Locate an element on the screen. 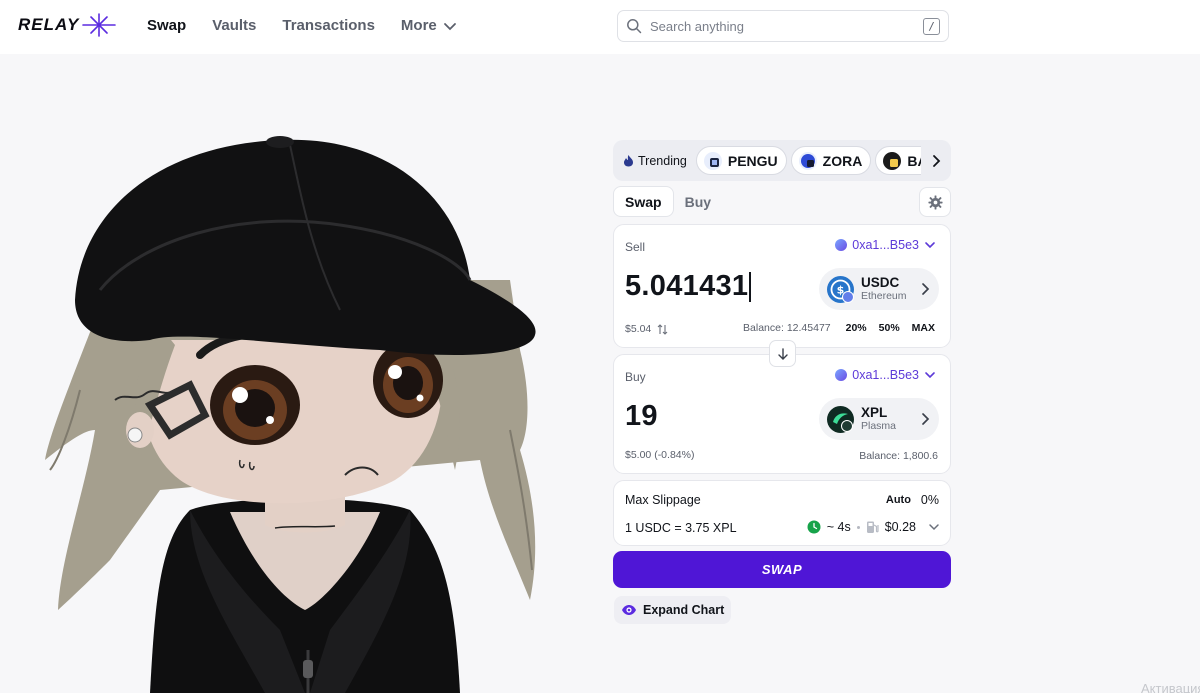  arrow-down-icon is located at coordinates (782, 353).